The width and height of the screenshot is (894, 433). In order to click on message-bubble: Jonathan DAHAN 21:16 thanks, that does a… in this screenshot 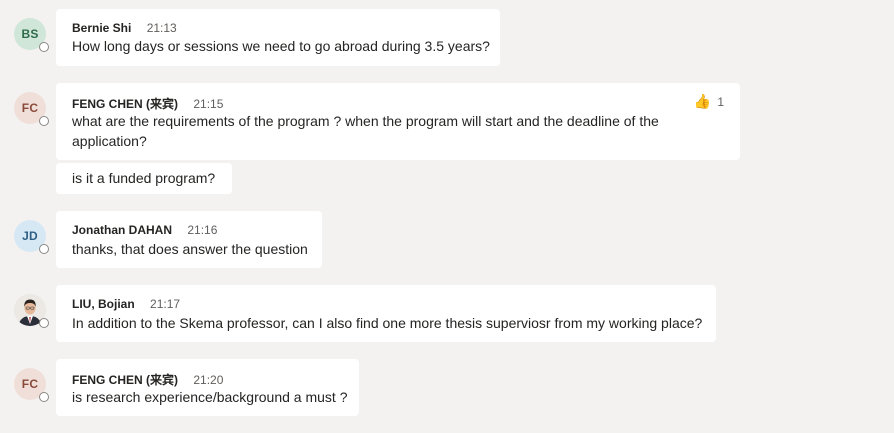, I will do `click(189, 239)`.